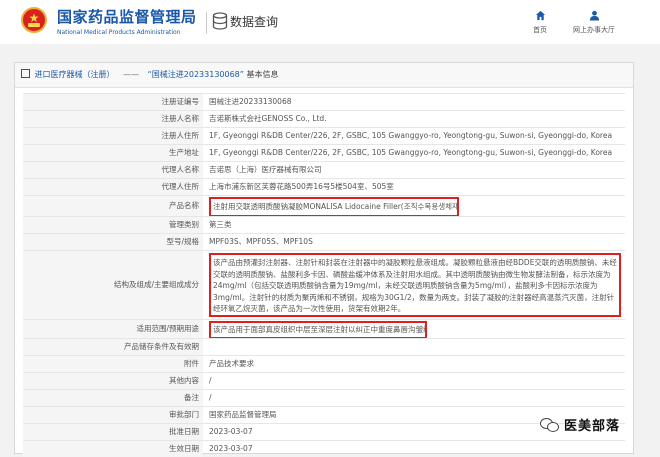  Describe the element at coordinates (113, 170) in the screenshot. I see `field-label: 代理人名称` at that location.